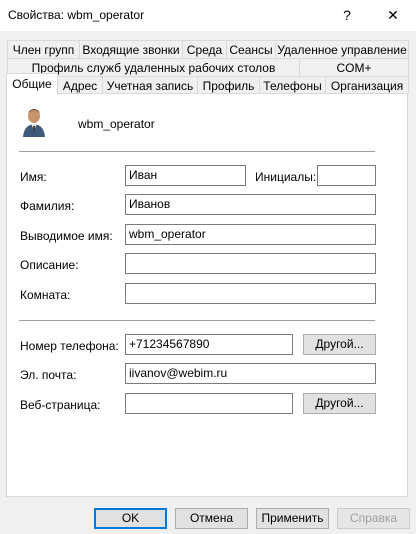 This screenshot has height=534, width=416. I want to click on web-page-label: Веб-страница:, so click(60, 405).